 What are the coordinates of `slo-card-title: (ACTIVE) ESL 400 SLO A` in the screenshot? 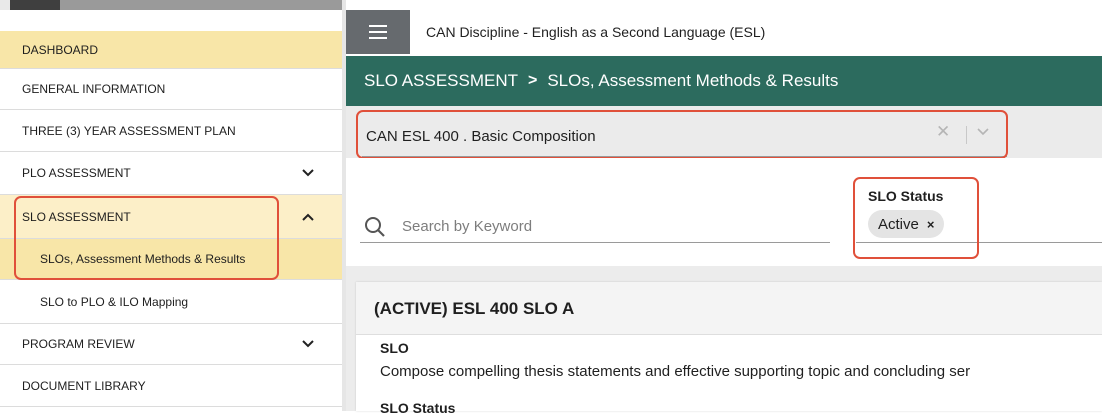 It's located at (474, 308).